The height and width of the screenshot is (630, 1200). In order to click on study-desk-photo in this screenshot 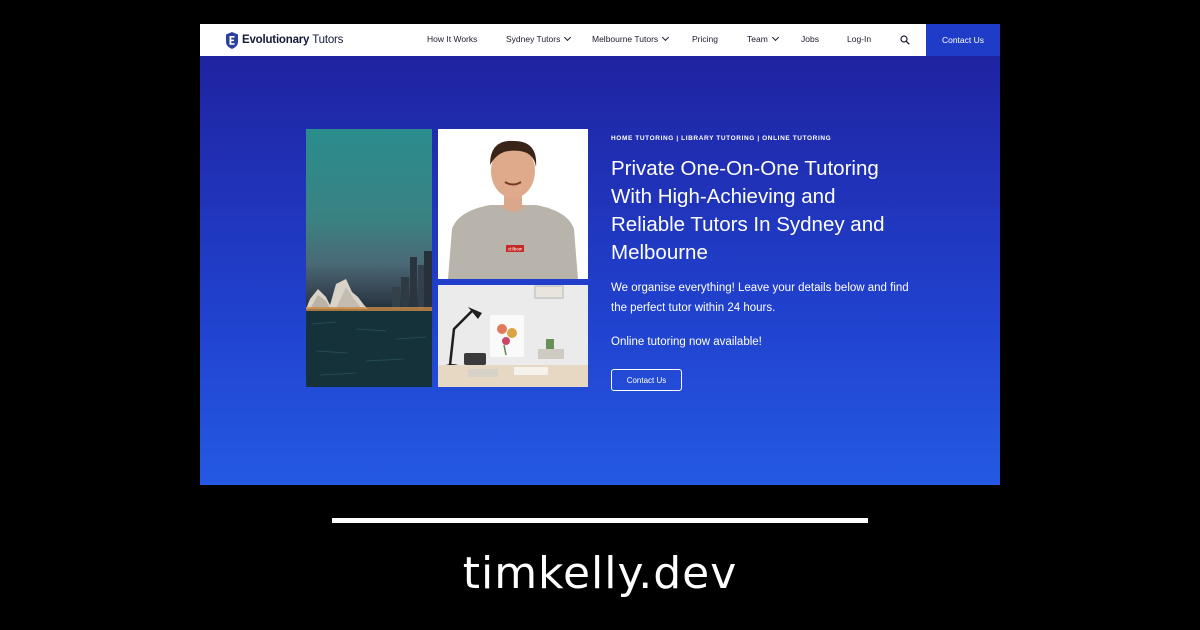, I will do `click(513, 336)`.